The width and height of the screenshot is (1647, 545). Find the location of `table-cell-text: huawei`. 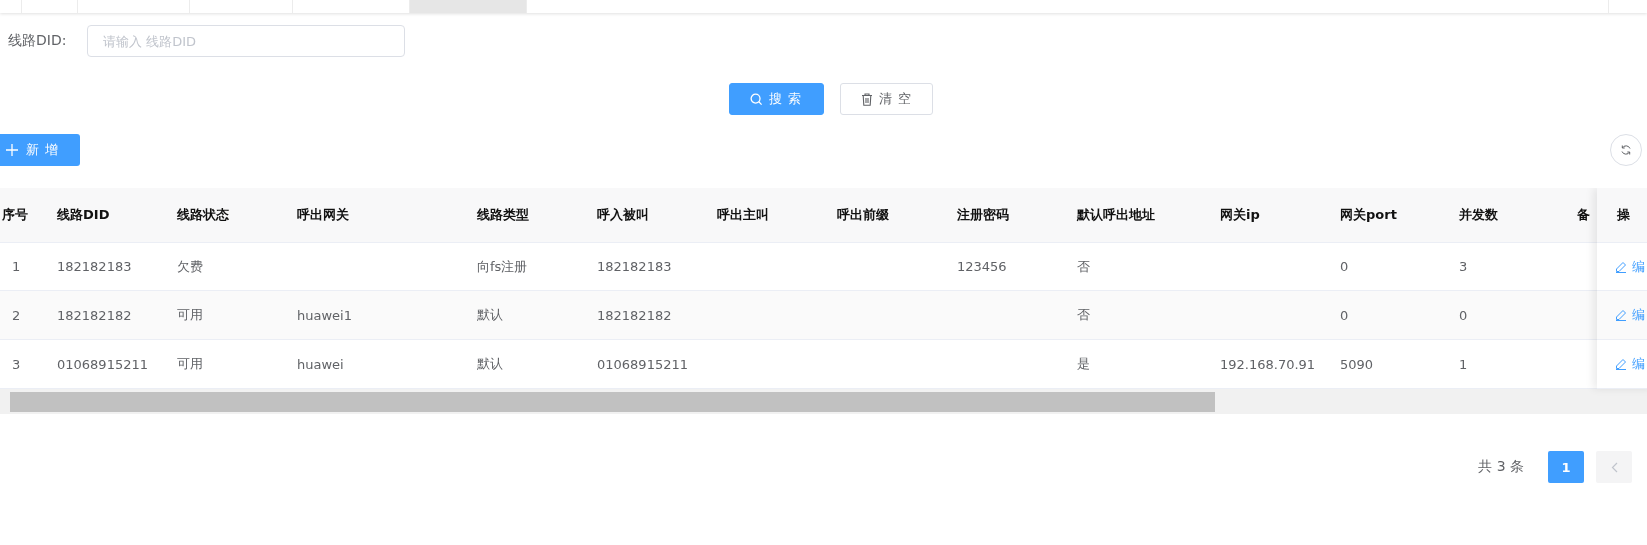

table-cell-text: huawei is located at coordinates (321, 364).